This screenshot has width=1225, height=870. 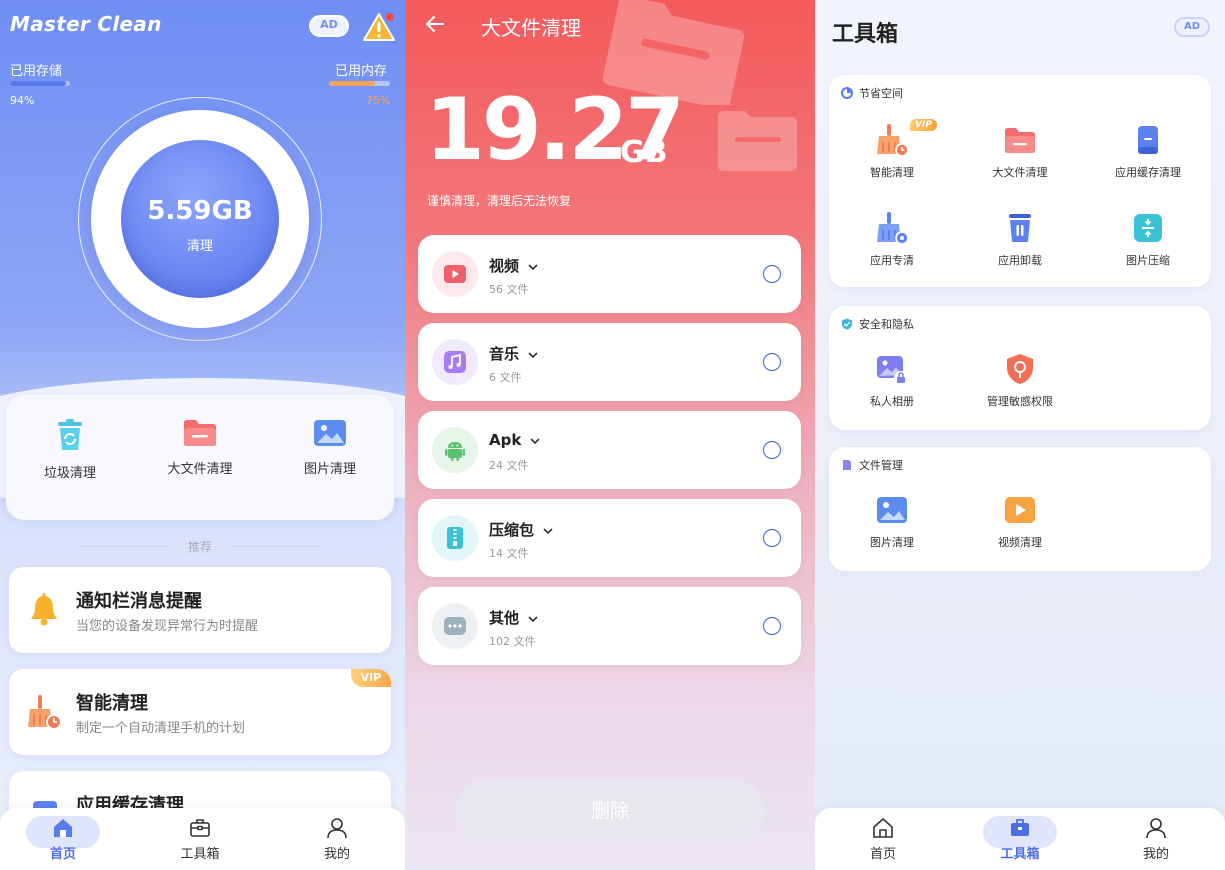 What do you see at coordinates (1020, 380) in the screenshot?
I see `tool-sensitive-permission: 管理敏感权限` at bounding box center [1020, 380].